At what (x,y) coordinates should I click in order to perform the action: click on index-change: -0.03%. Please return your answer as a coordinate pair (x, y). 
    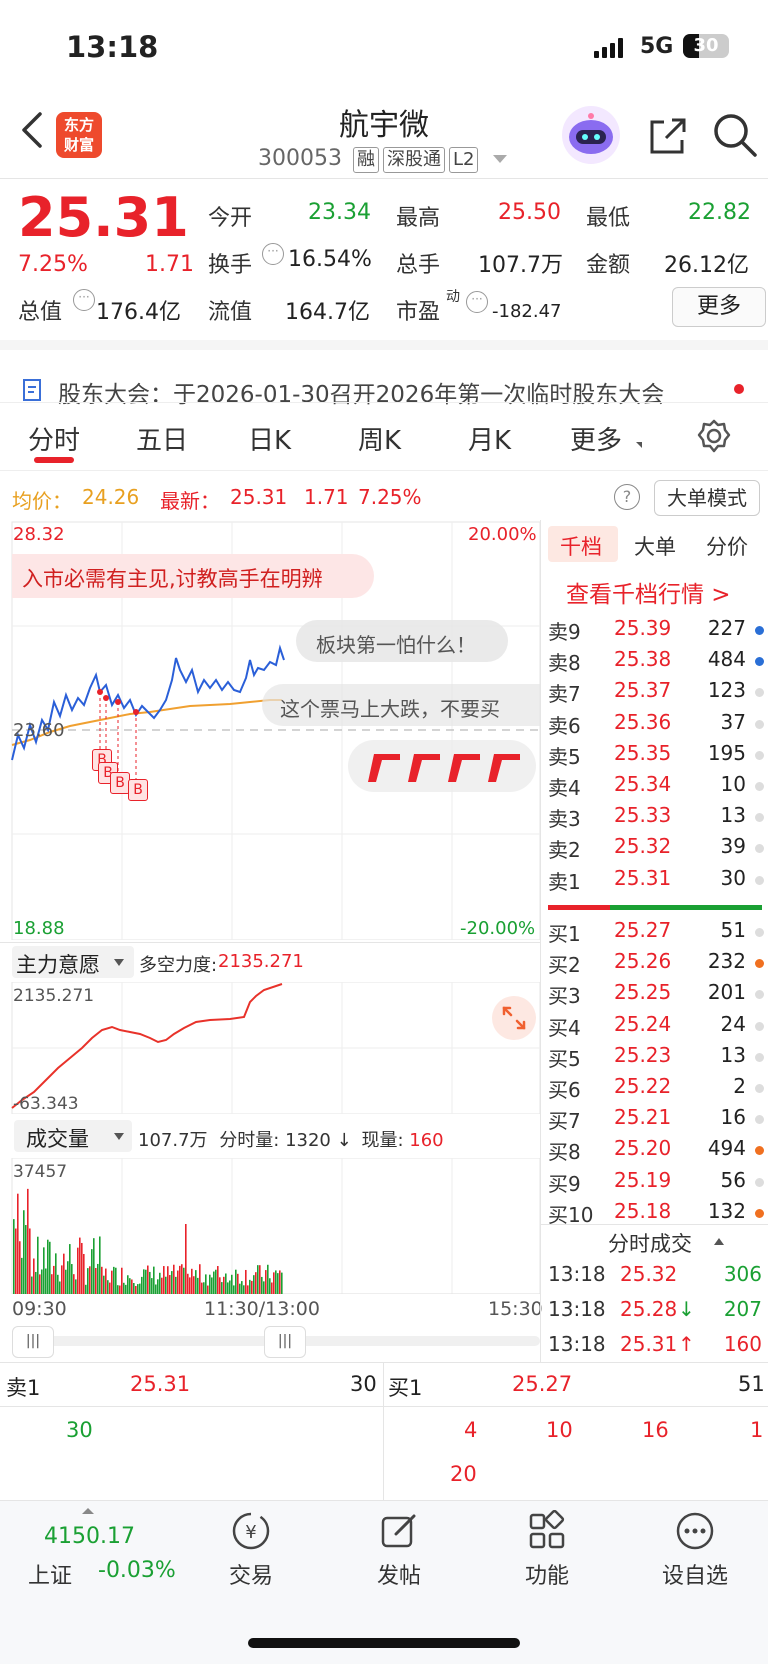
    Looking at the image, I should click on (137, 1570).